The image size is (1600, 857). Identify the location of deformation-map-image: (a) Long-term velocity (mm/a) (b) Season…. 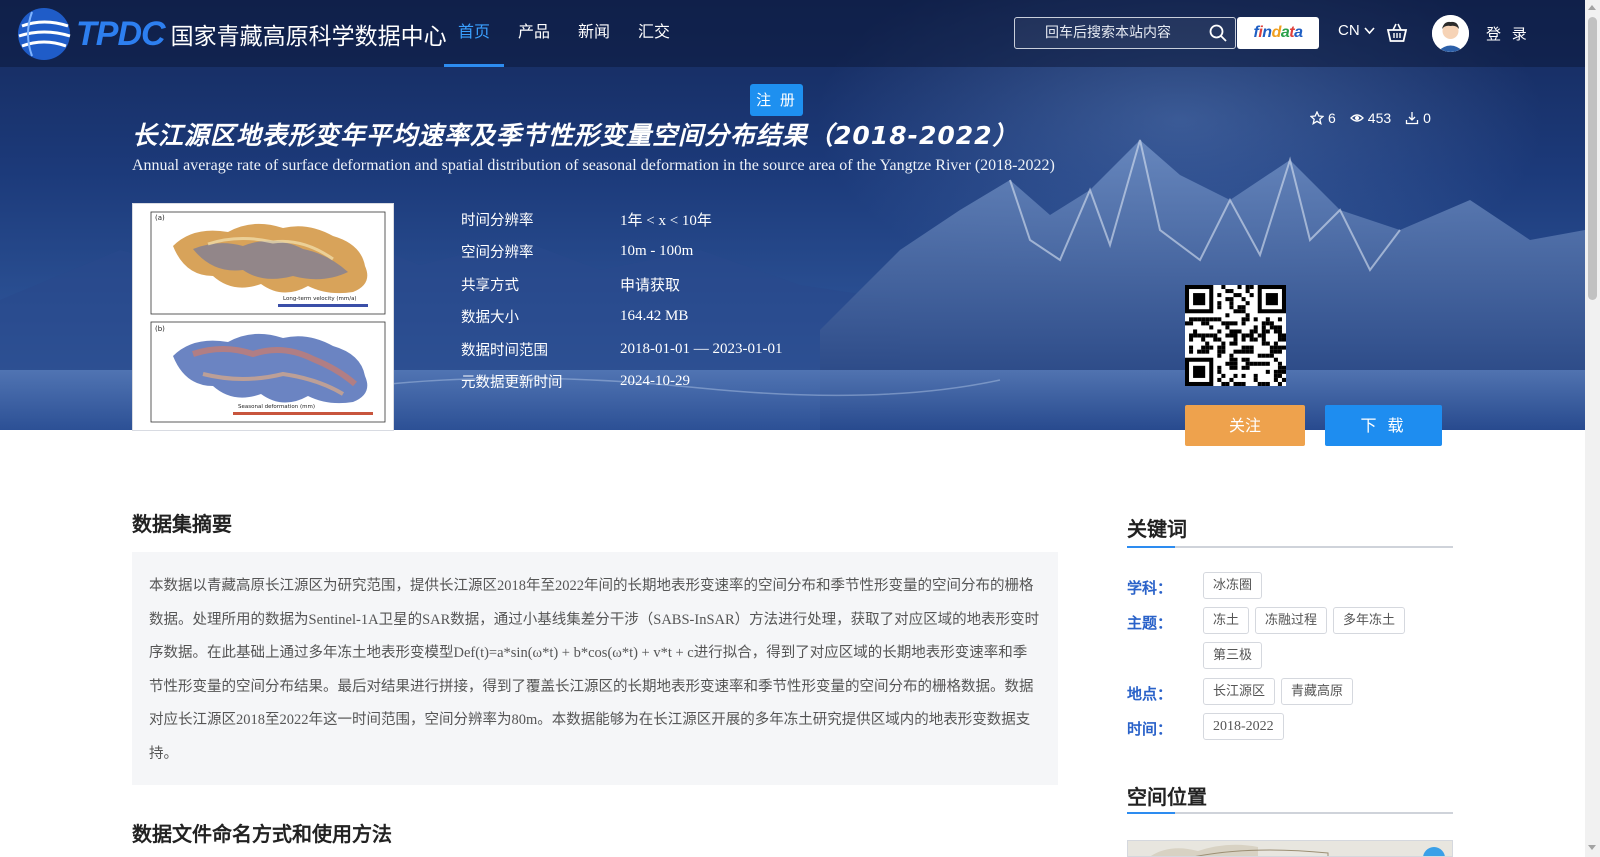
(263, 317).